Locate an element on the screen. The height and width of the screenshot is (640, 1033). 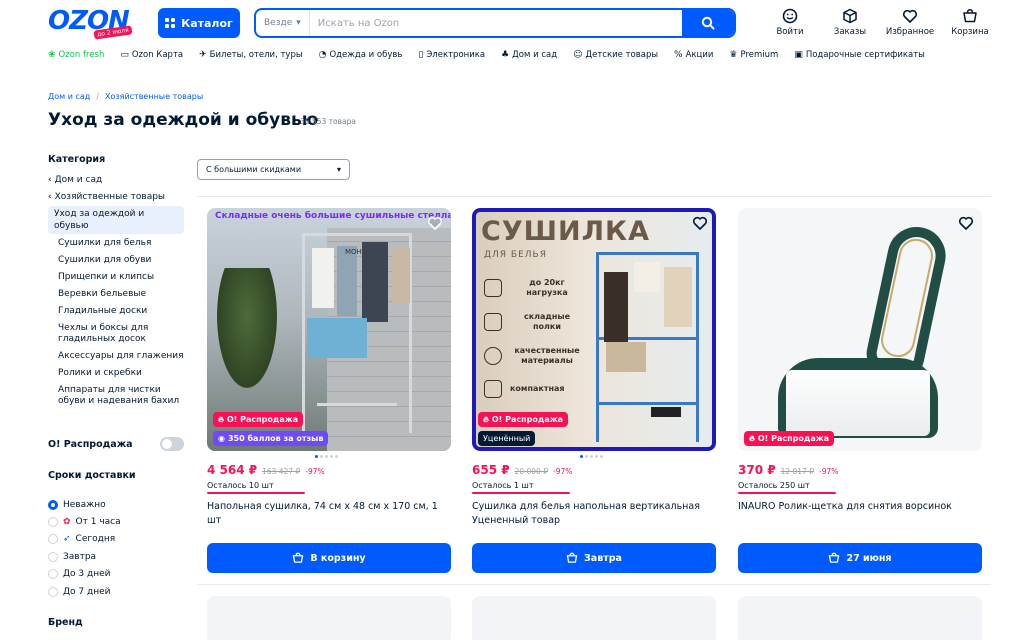
cart-button: Корзина is located at coordinates (970, 22).